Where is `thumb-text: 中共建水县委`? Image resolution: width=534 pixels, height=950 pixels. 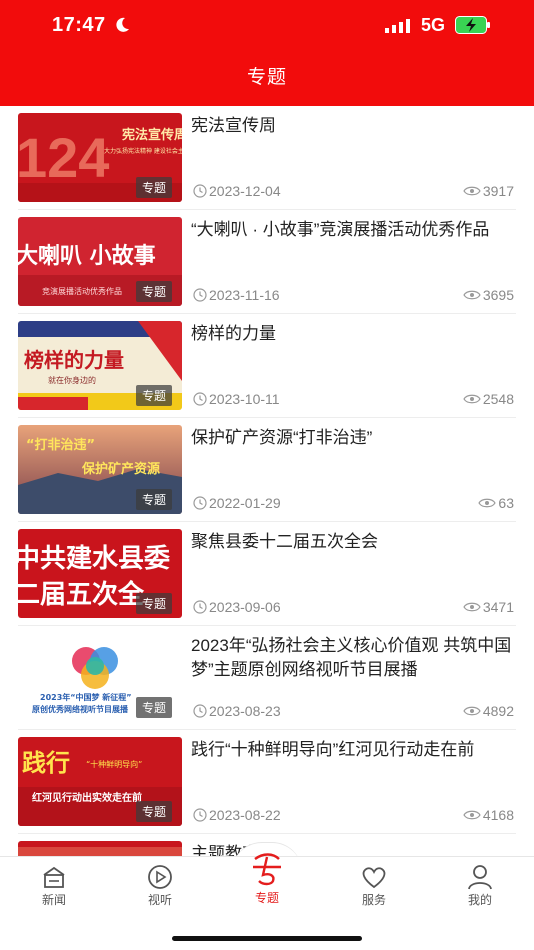 thumb-text: 中共建水县委 is located at coordinates (94, 559).